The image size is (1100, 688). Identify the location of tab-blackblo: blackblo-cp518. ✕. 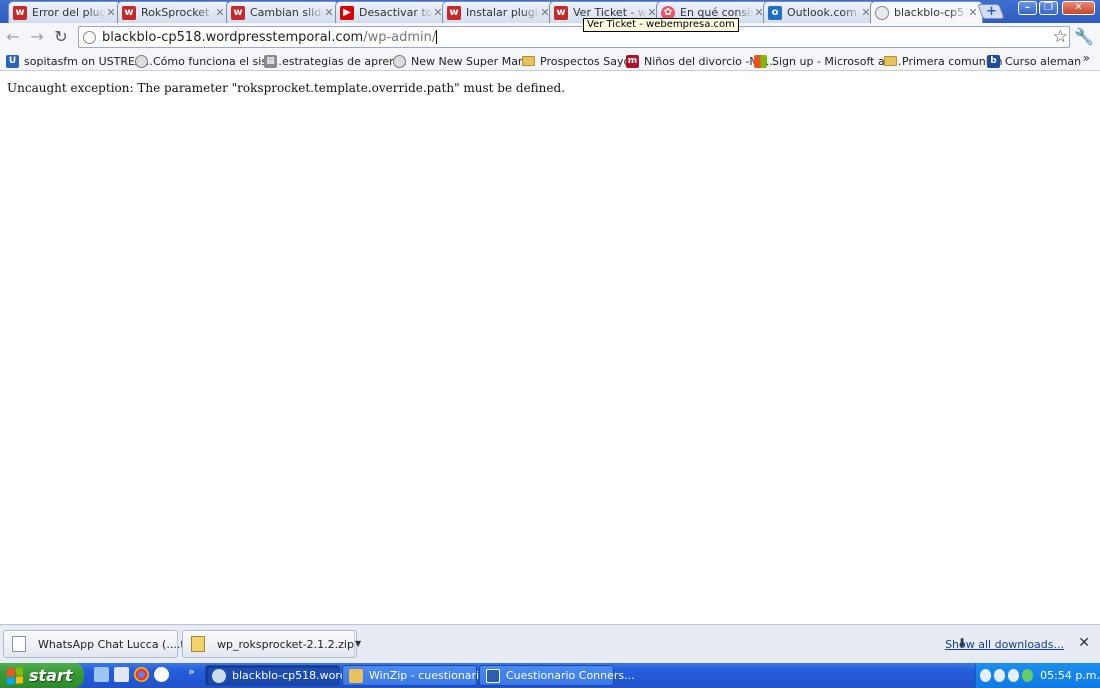
(926, 12).